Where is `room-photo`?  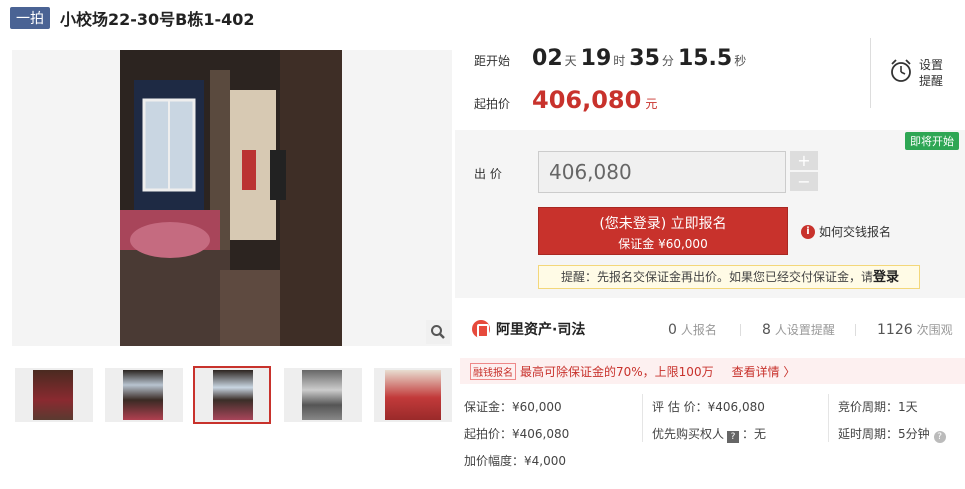 room-photo is located at coordinates (231, 198).